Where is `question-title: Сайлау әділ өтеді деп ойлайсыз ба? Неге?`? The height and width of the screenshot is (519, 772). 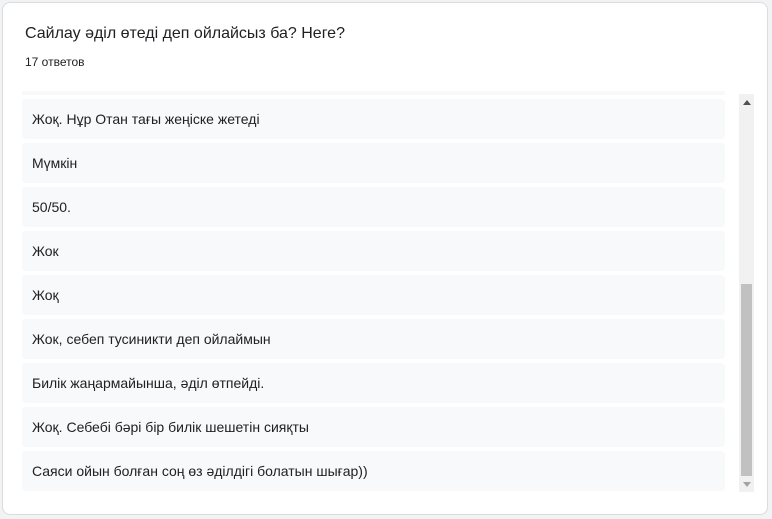
question-title: Сайлау әділ өтеді деп ойлайсыз ба? Неге? is located at coordinates (185, 33).